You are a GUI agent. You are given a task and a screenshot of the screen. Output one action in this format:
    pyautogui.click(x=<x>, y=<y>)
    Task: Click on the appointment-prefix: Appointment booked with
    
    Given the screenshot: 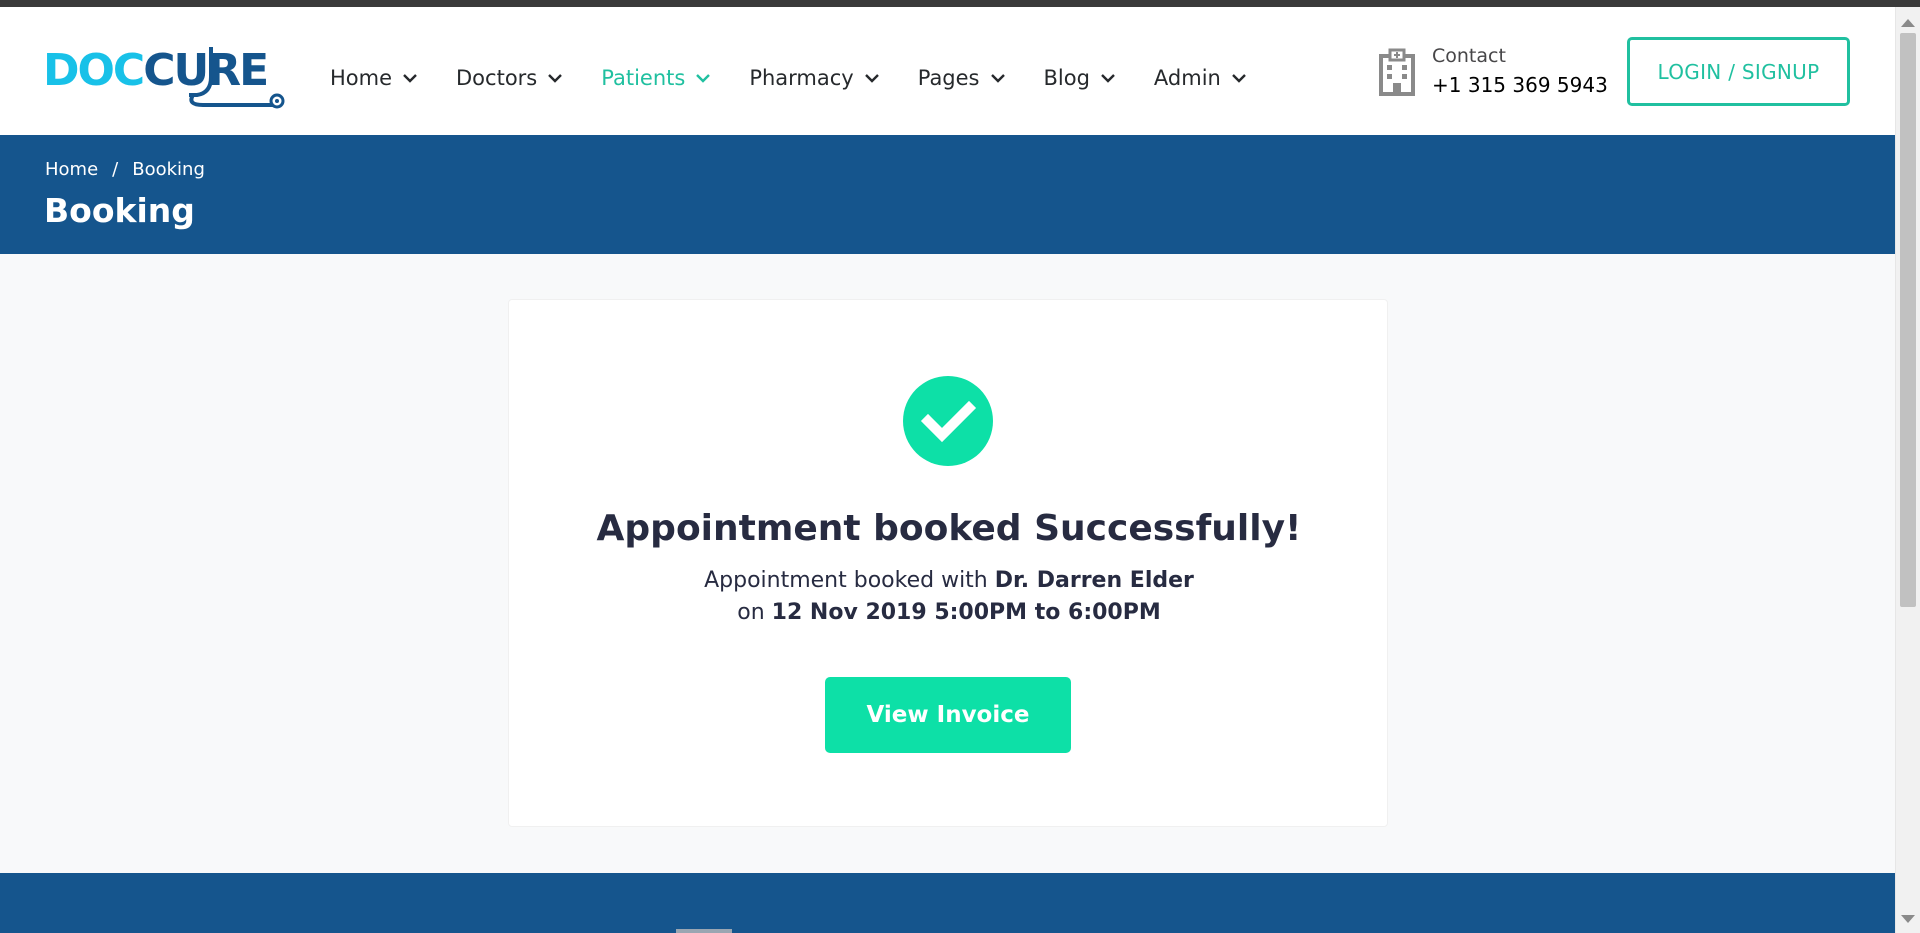 What is the action you would take?
    pyautogui.click(x=849, y=580)
    